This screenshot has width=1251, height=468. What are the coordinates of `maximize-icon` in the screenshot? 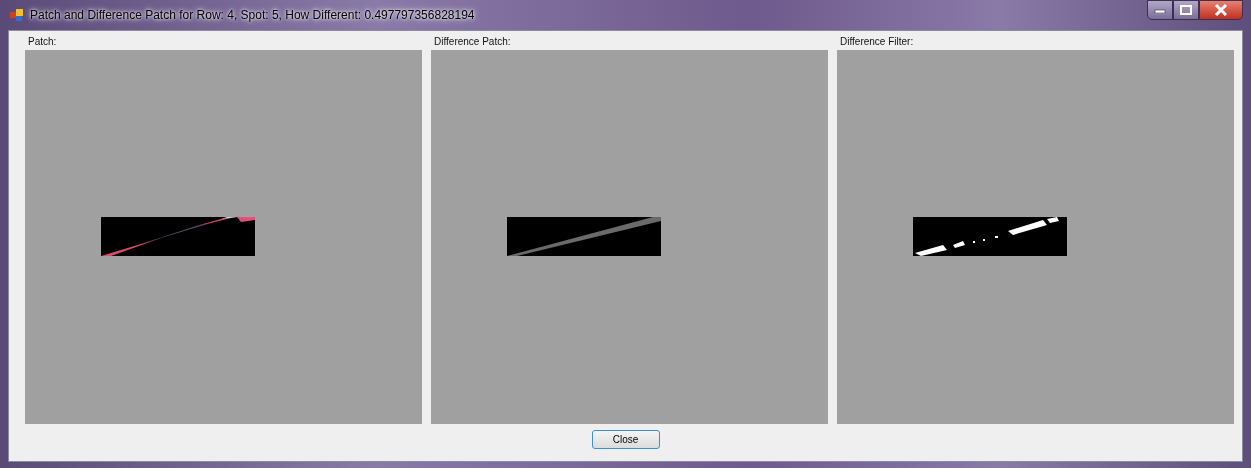 It's located at (1186, 10).